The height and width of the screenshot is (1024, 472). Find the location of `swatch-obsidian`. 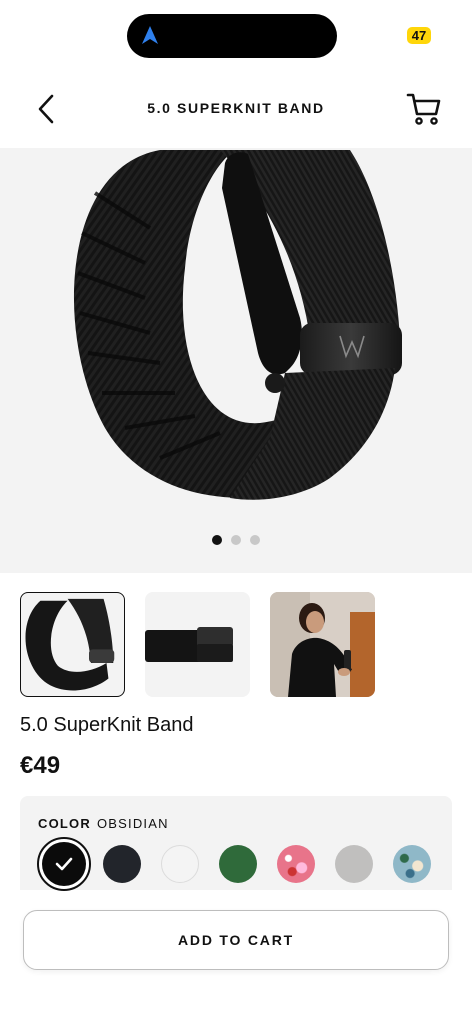

swatch-obsidian is located at coordinates (64, 864).